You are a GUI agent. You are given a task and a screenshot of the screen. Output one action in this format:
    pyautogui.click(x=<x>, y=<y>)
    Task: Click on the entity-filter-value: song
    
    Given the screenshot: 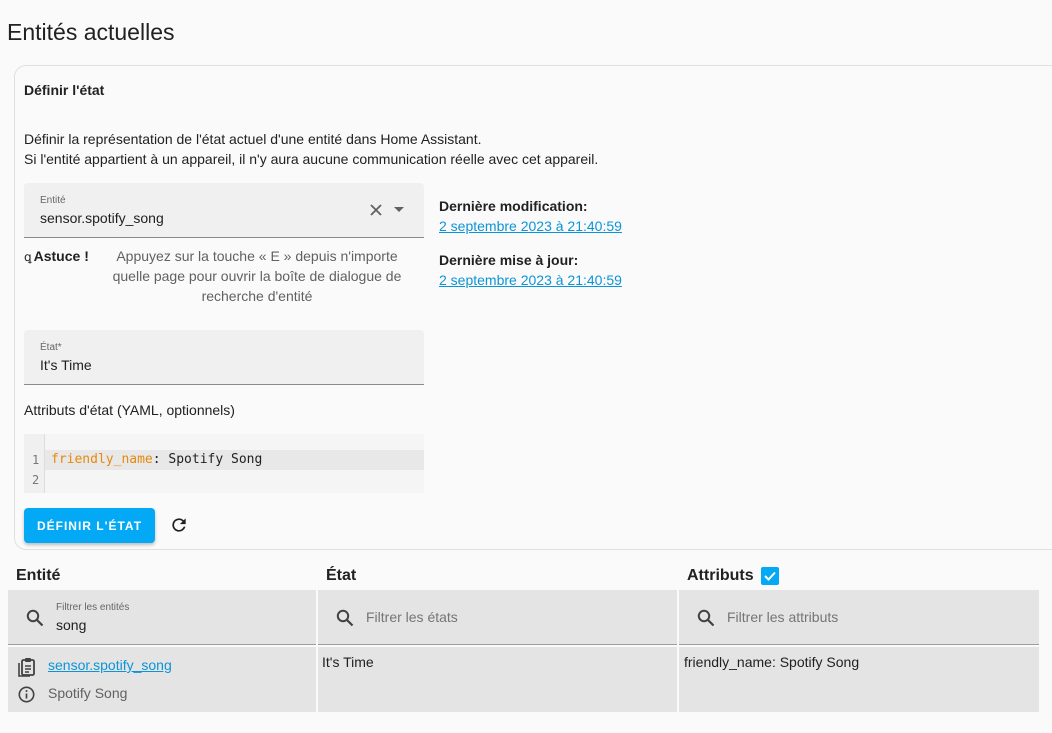 What is the action you would take?
    pyautogui.click(x=71, y=625)
    